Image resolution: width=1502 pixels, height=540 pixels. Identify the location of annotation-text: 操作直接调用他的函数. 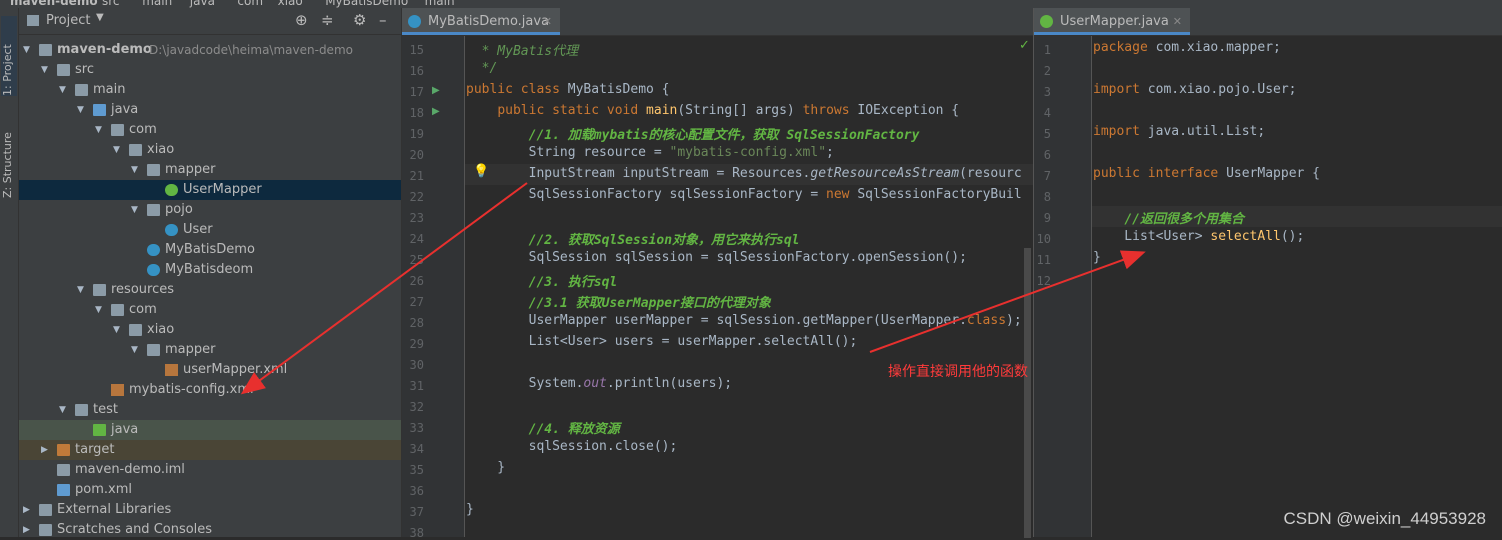
(958, 372).